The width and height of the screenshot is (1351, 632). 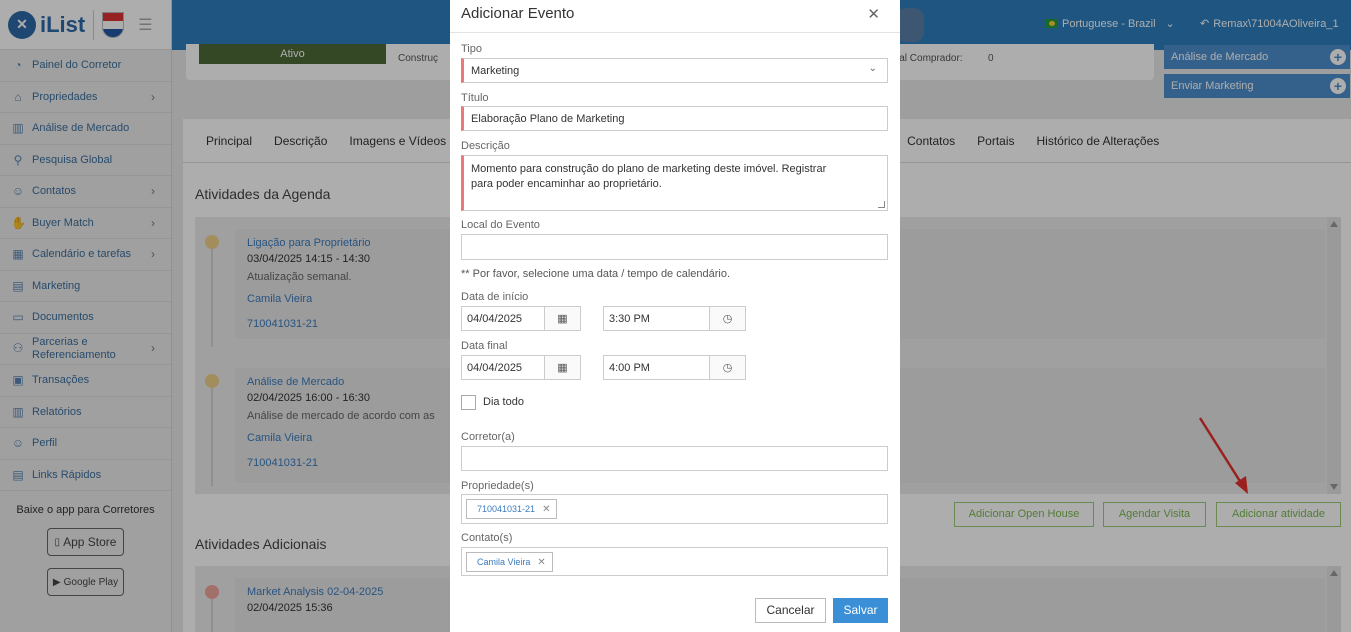 I want to click on type-label: Tipo, so click(x=471, y=49).